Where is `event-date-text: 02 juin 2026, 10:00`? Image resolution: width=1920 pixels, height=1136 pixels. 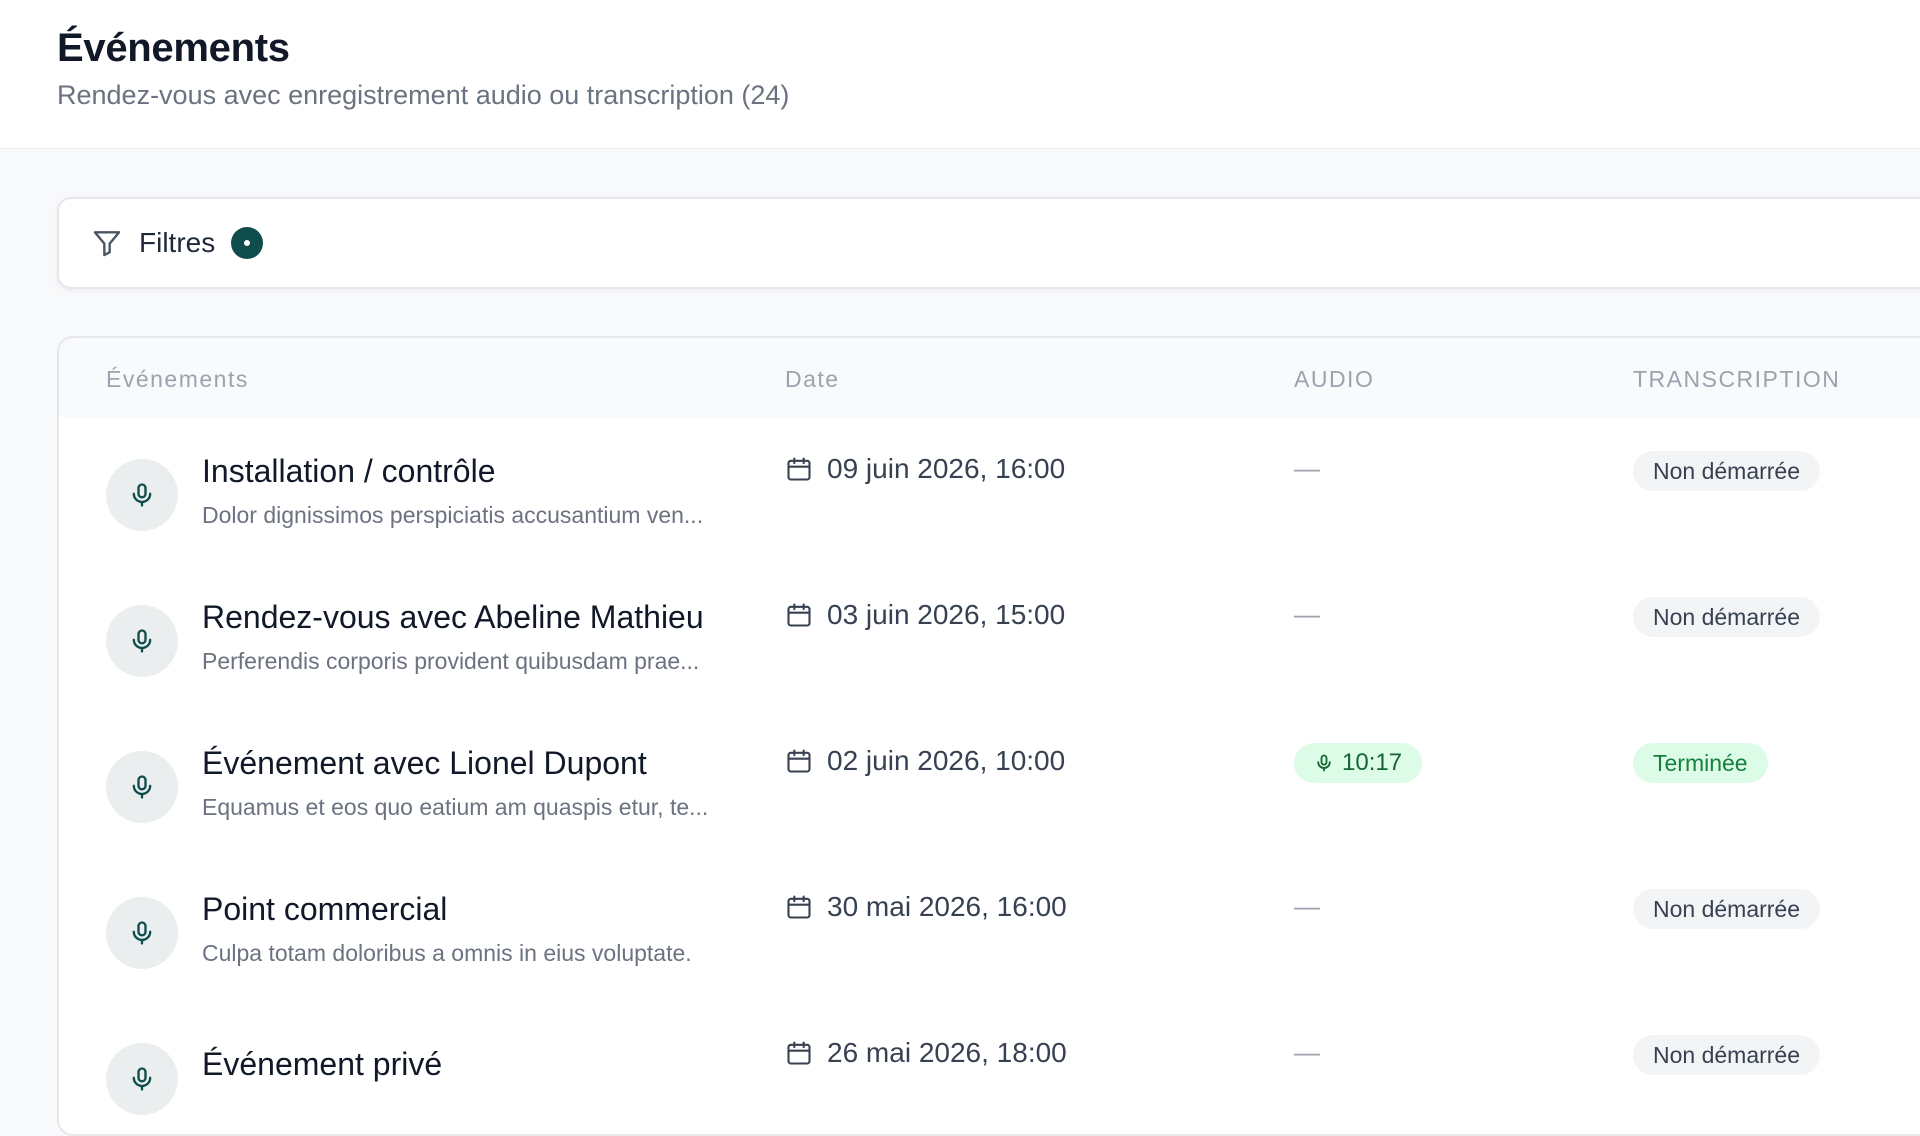
event-date-text: 02 juin 2026, 10:00 is located at coordinates (946, 760).